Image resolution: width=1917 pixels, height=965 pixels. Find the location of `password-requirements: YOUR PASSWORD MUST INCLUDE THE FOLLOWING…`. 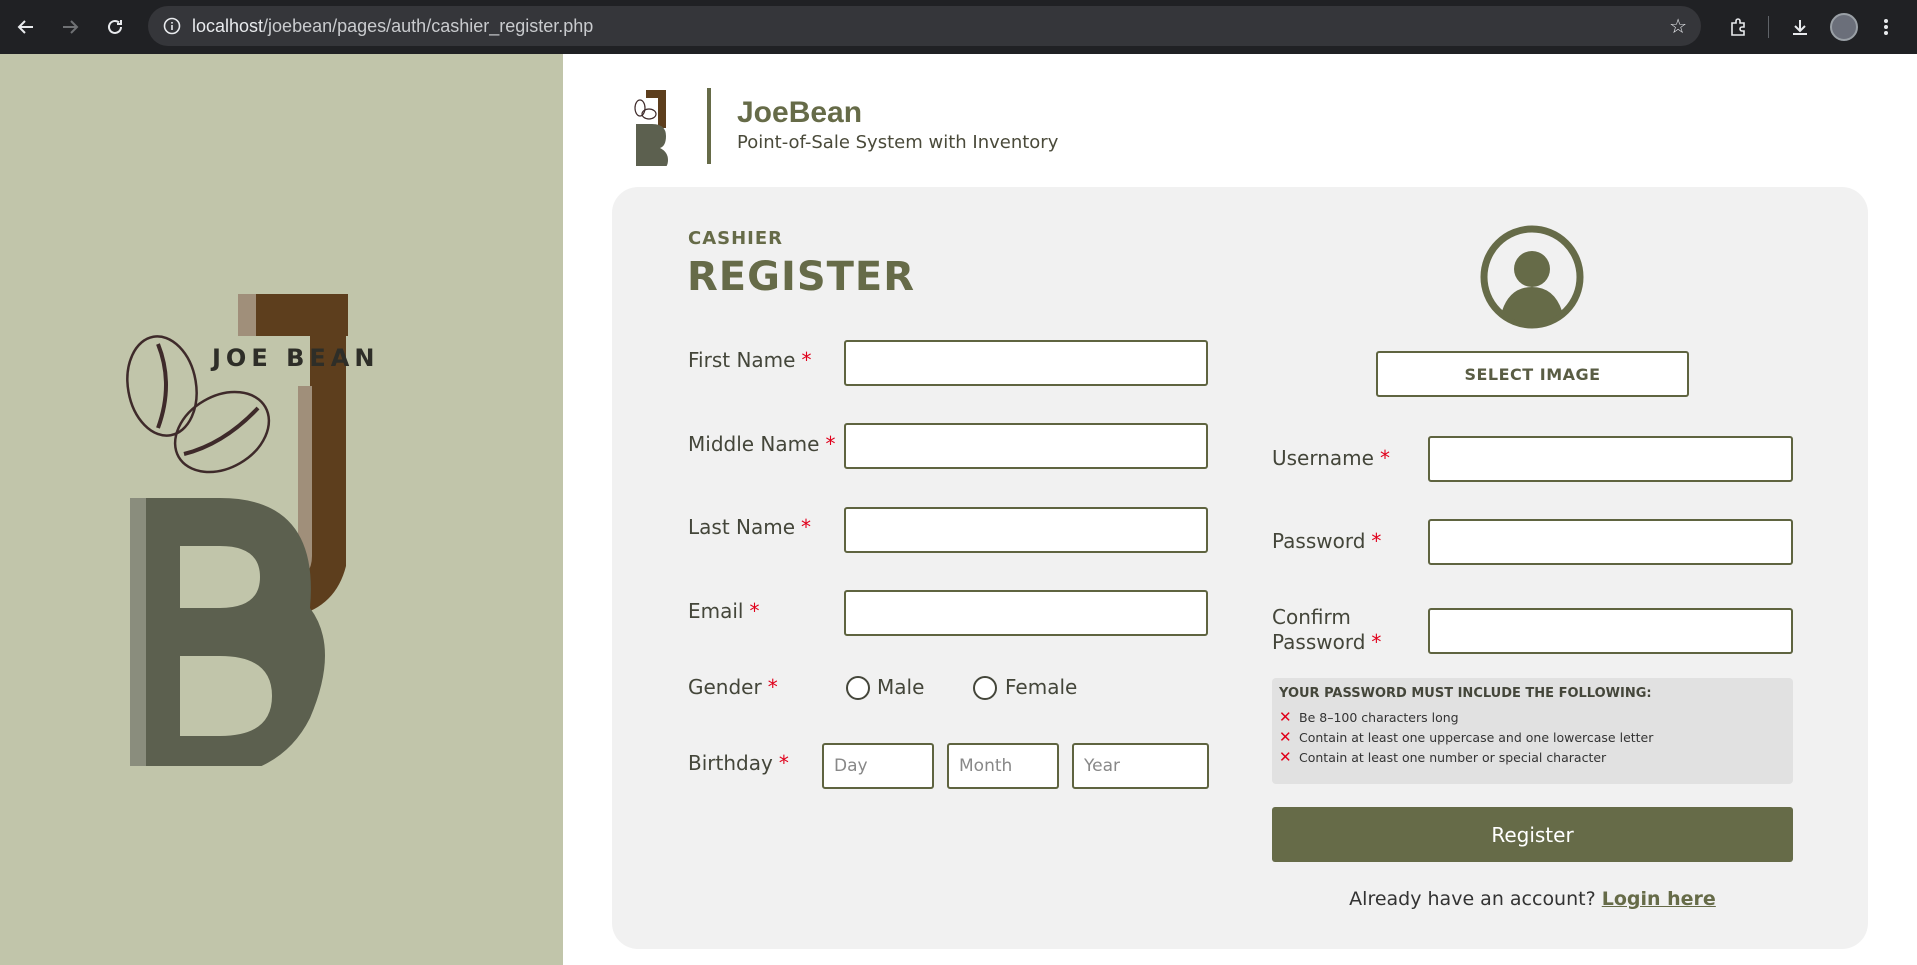

password-requirements: YOUR PASSWORD MUST INCLUDE THE FOLLOWING… is located at coordinates (1532, 731).